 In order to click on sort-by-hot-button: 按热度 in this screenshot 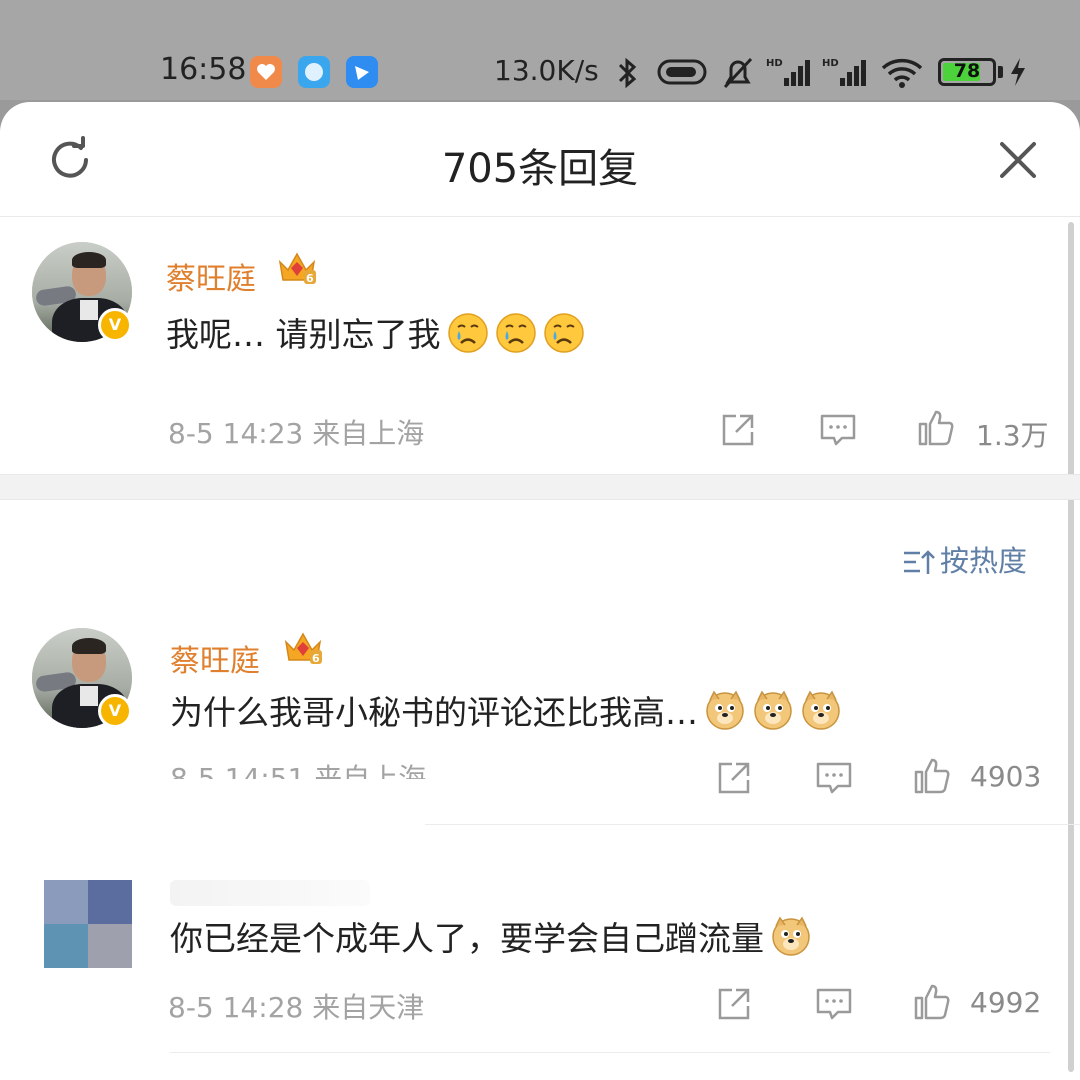, I will do `click(964, 559)`.